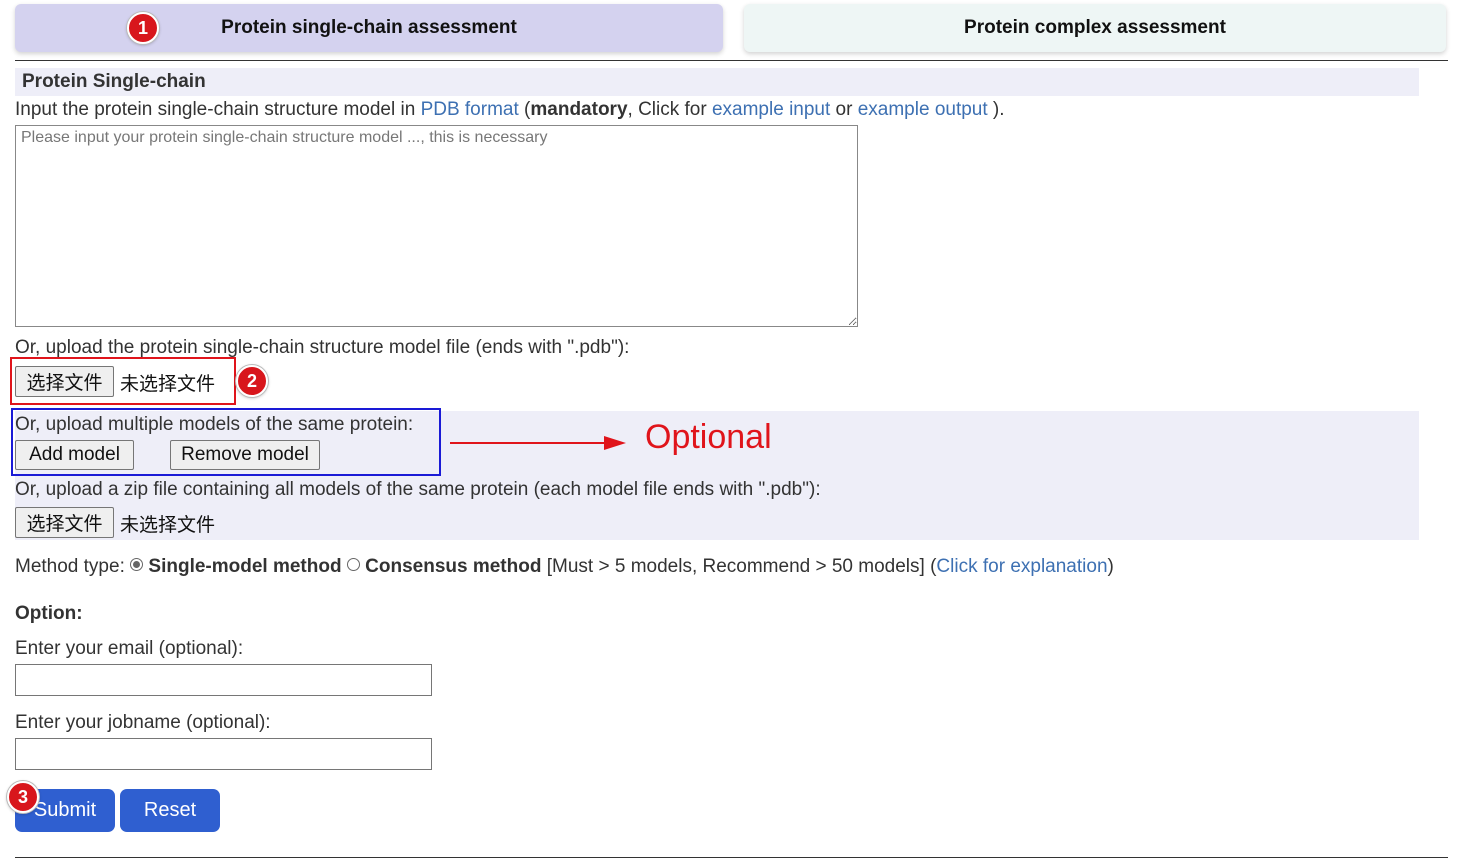 This screenshot has height=866, width=1461. What do you see at coordinates (669, 109) in the screenshot?
I see `intro-text-3: , Click for` at bounding box center [669, 109].